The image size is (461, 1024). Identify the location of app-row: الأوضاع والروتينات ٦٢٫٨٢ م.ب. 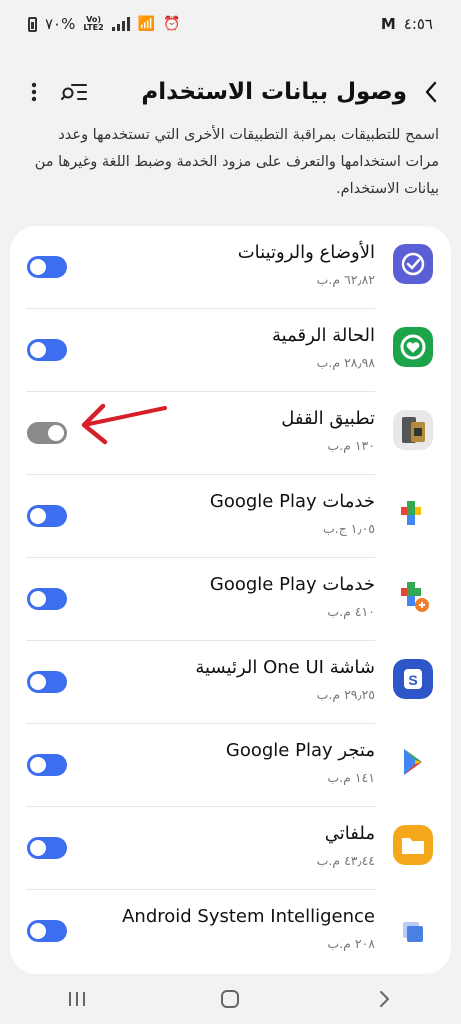
(230, 267).